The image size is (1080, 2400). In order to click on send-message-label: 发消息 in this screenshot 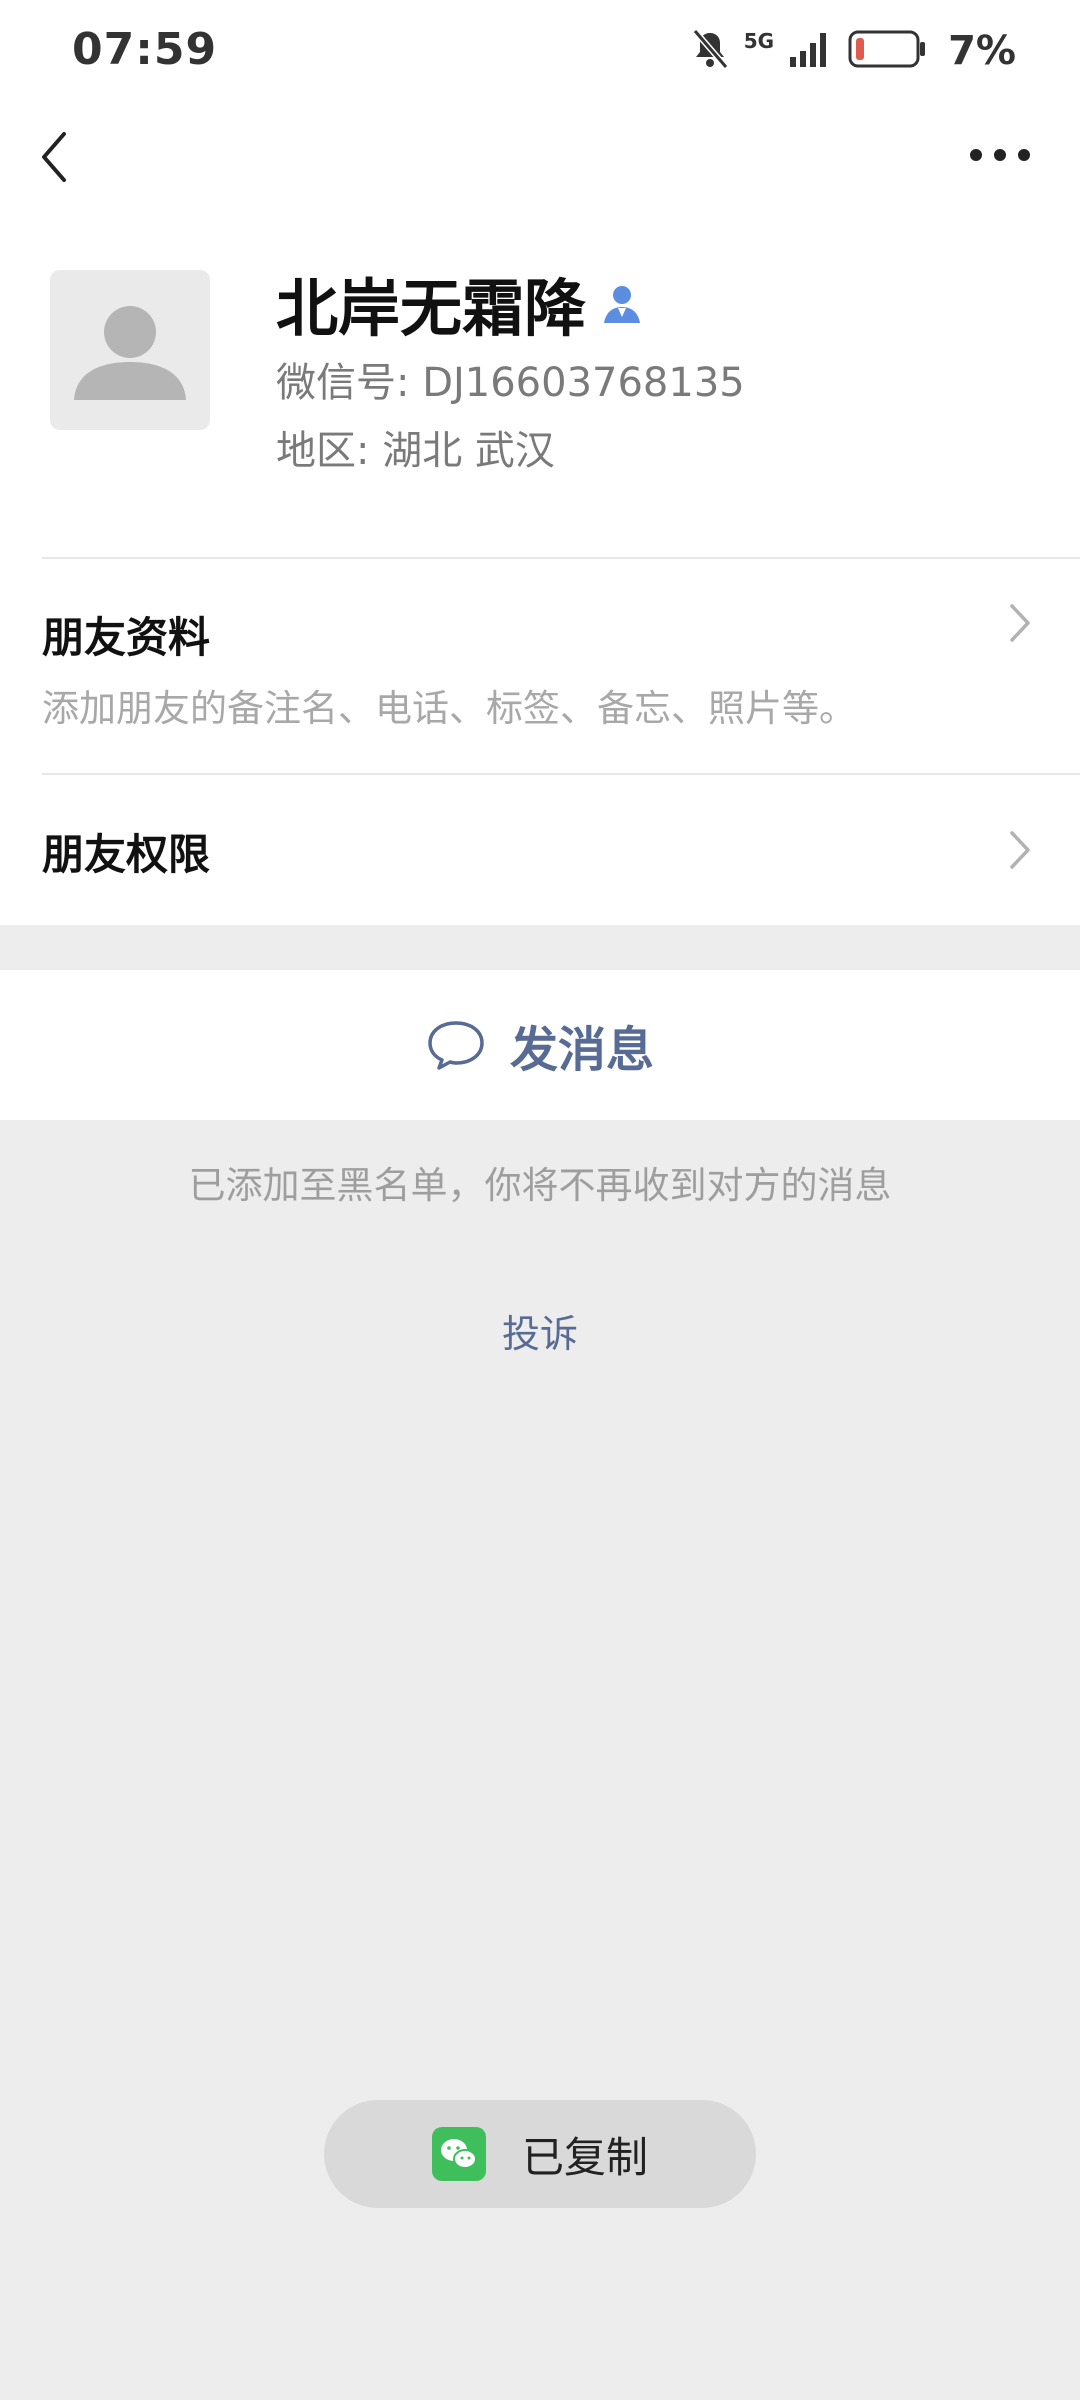, I will do `click(581, 1050)`.